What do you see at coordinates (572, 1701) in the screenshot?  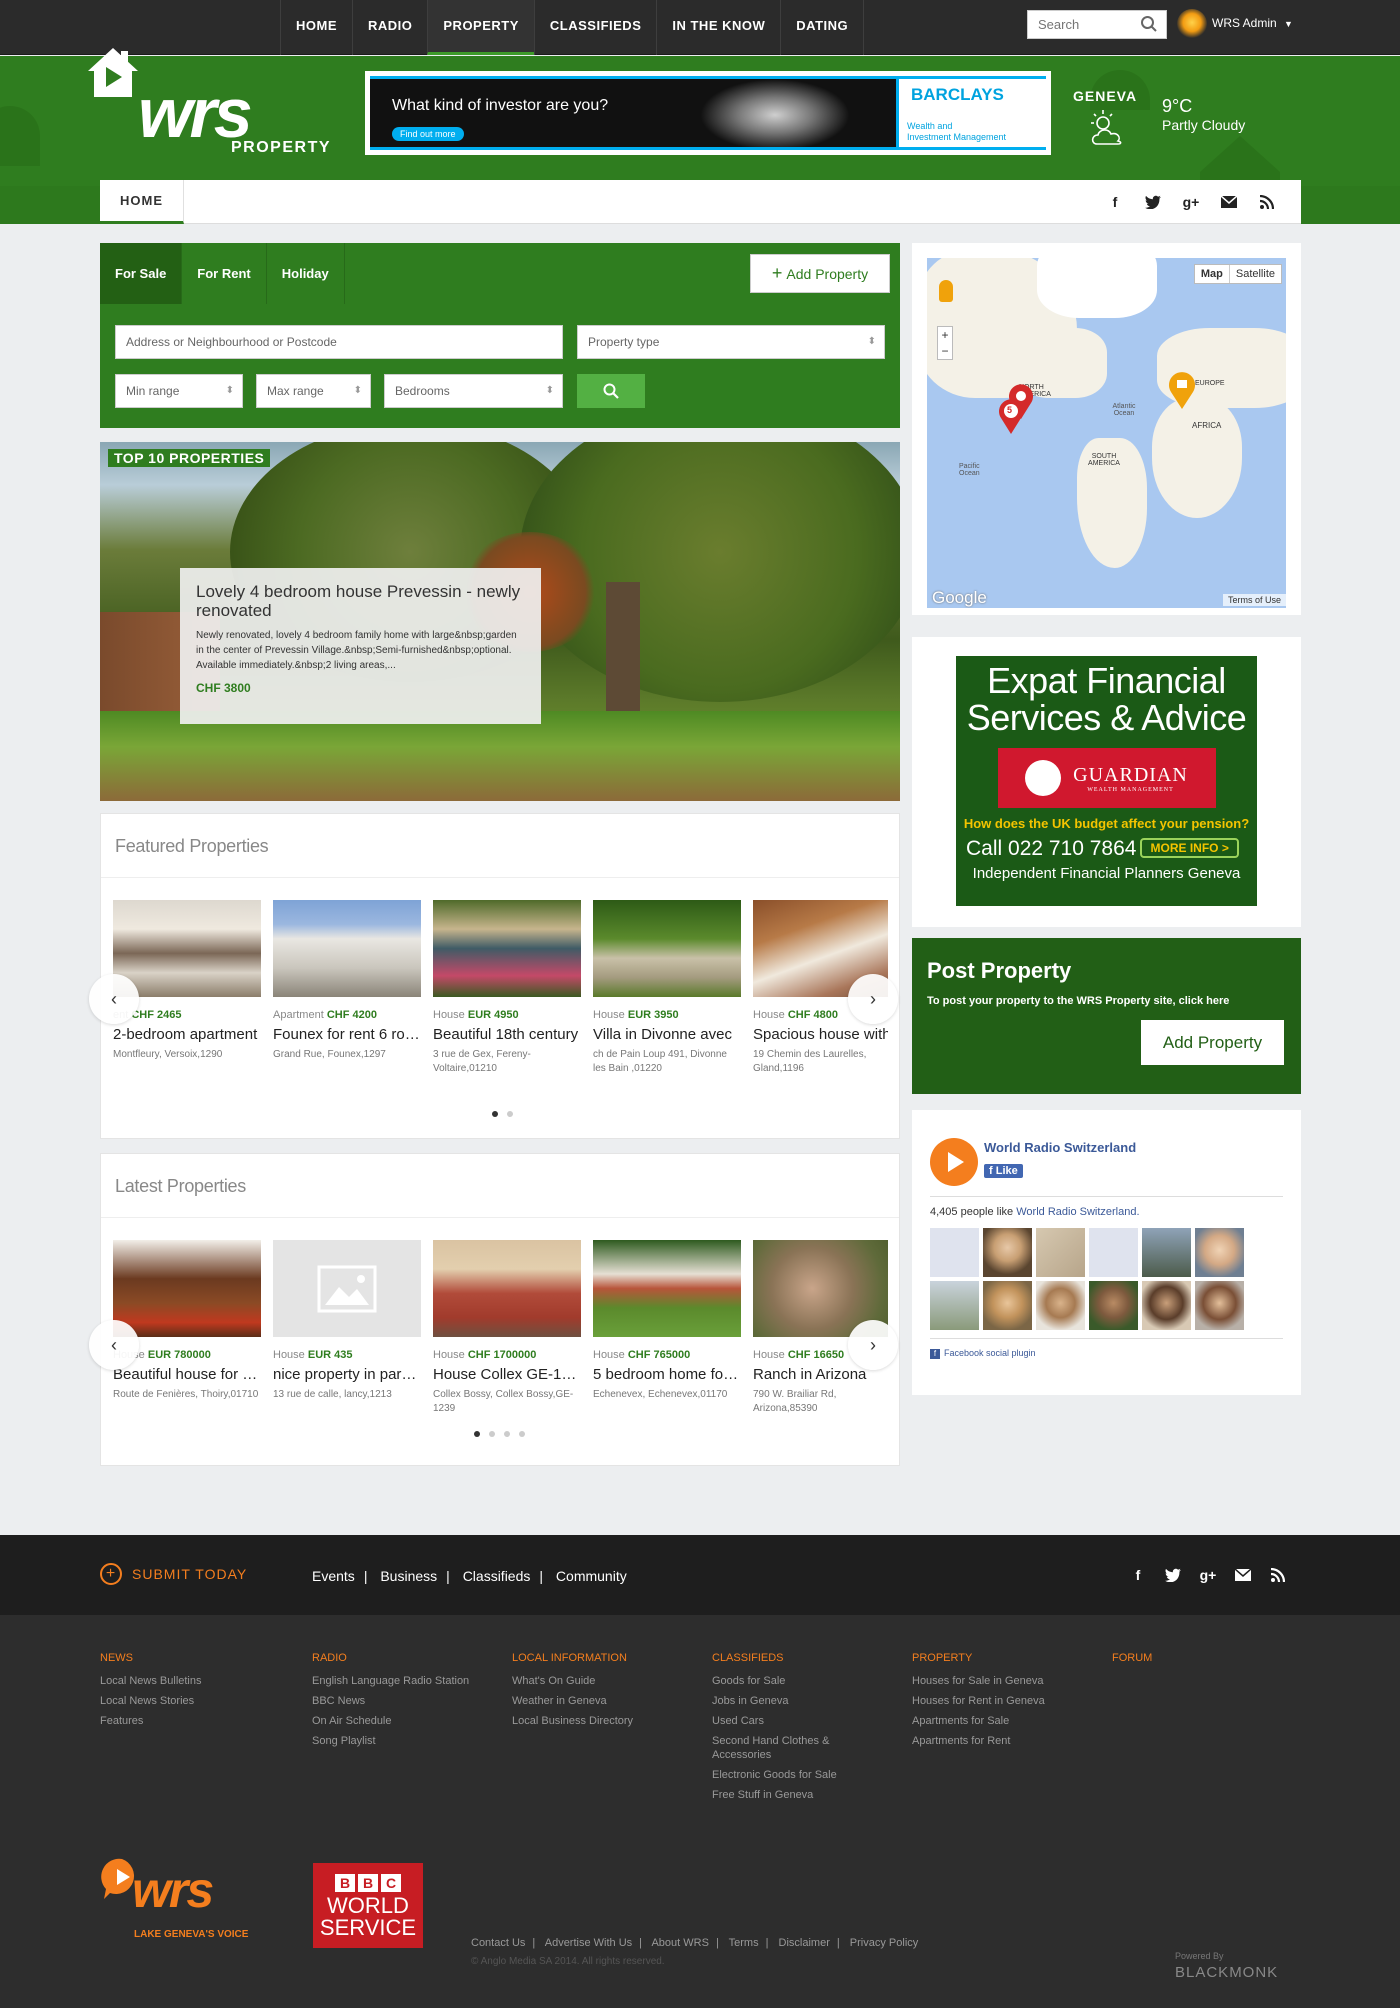 I see `footer-item: Weather in Geneva` at bounding box center [572, 1701].